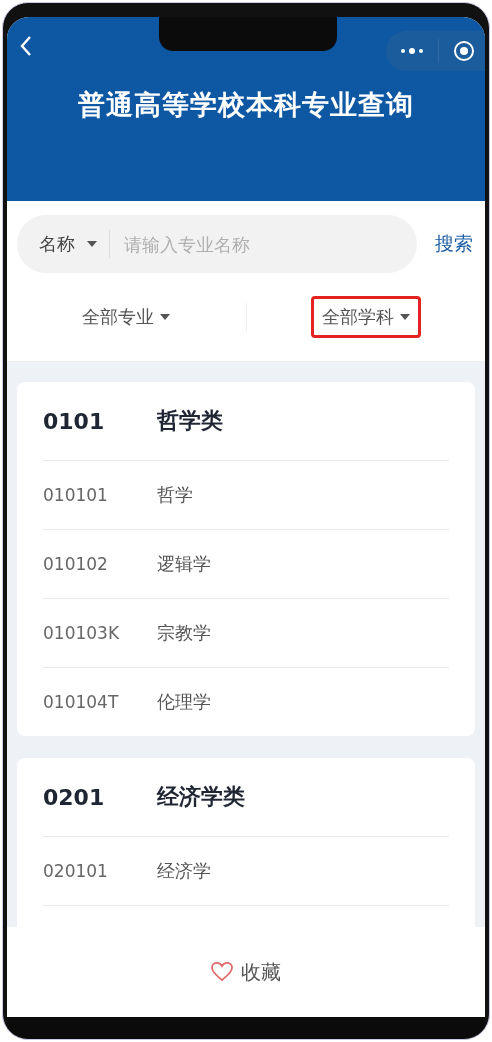  I want to click on filter-dropdown: 全部专业, so click(126, 317).